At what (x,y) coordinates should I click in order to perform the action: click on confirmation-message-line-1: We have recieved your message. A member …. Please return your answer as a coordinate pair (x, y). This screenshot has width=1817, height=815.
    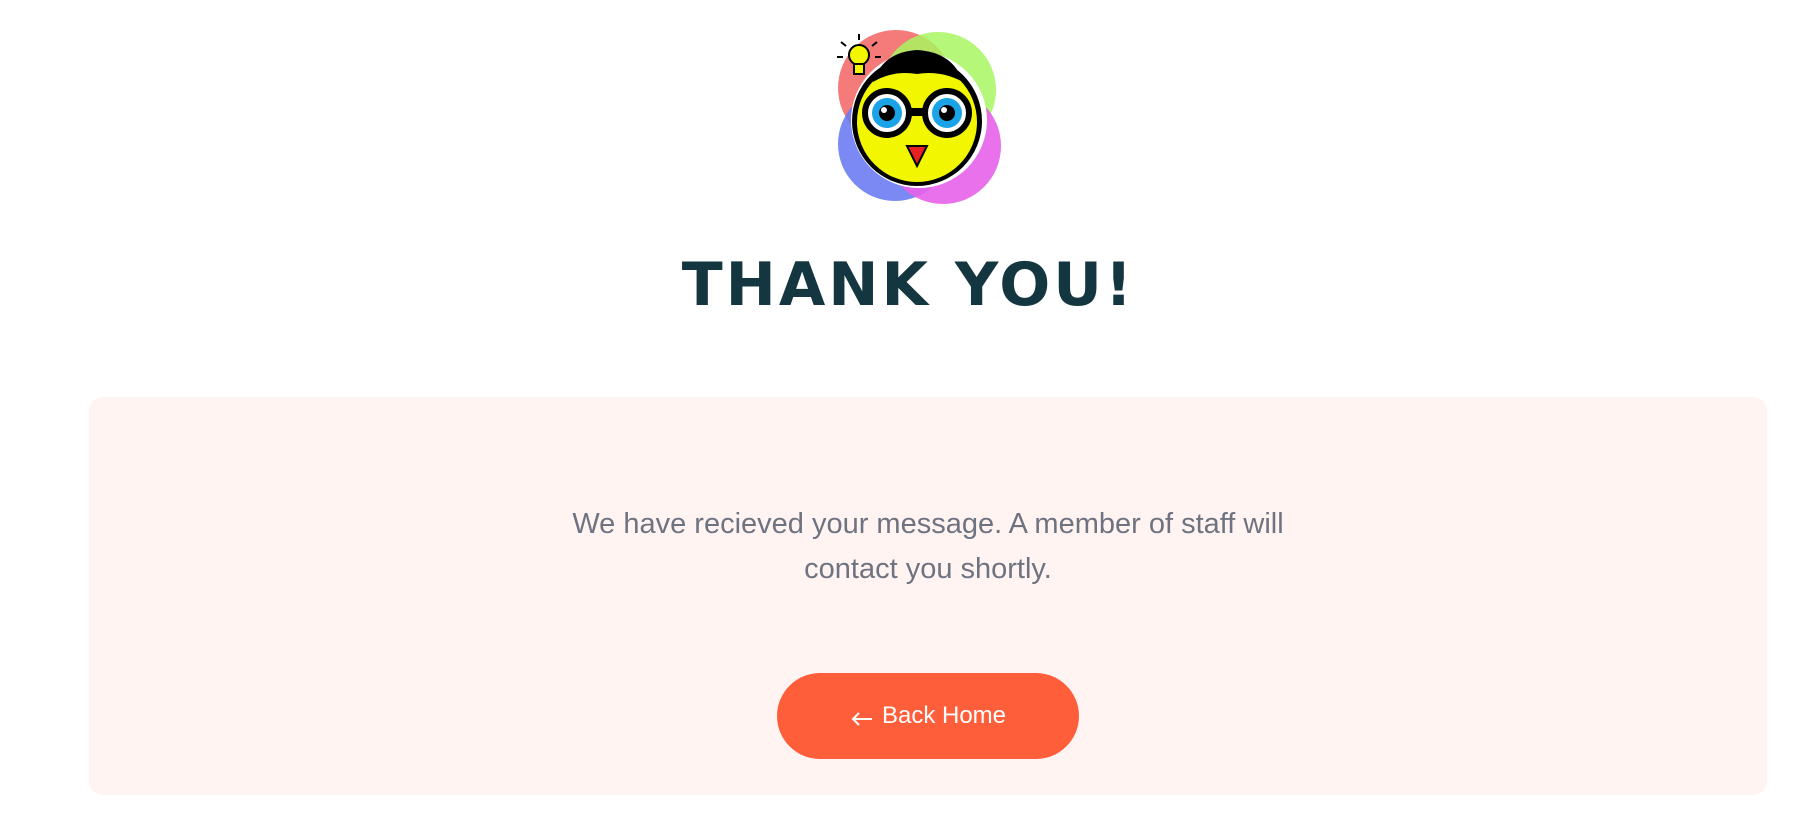
    Looking at the image, I should click on (928, 524).